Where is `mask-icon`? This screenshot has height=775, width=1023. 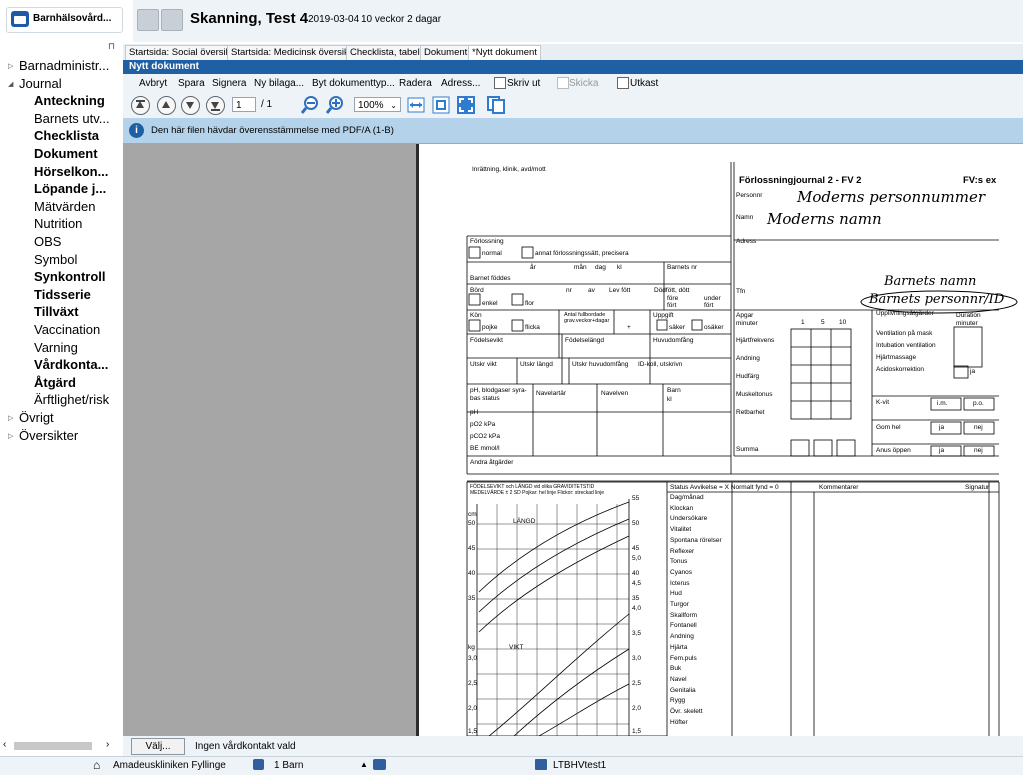
mask-icon is located at coordinates (379, 764).